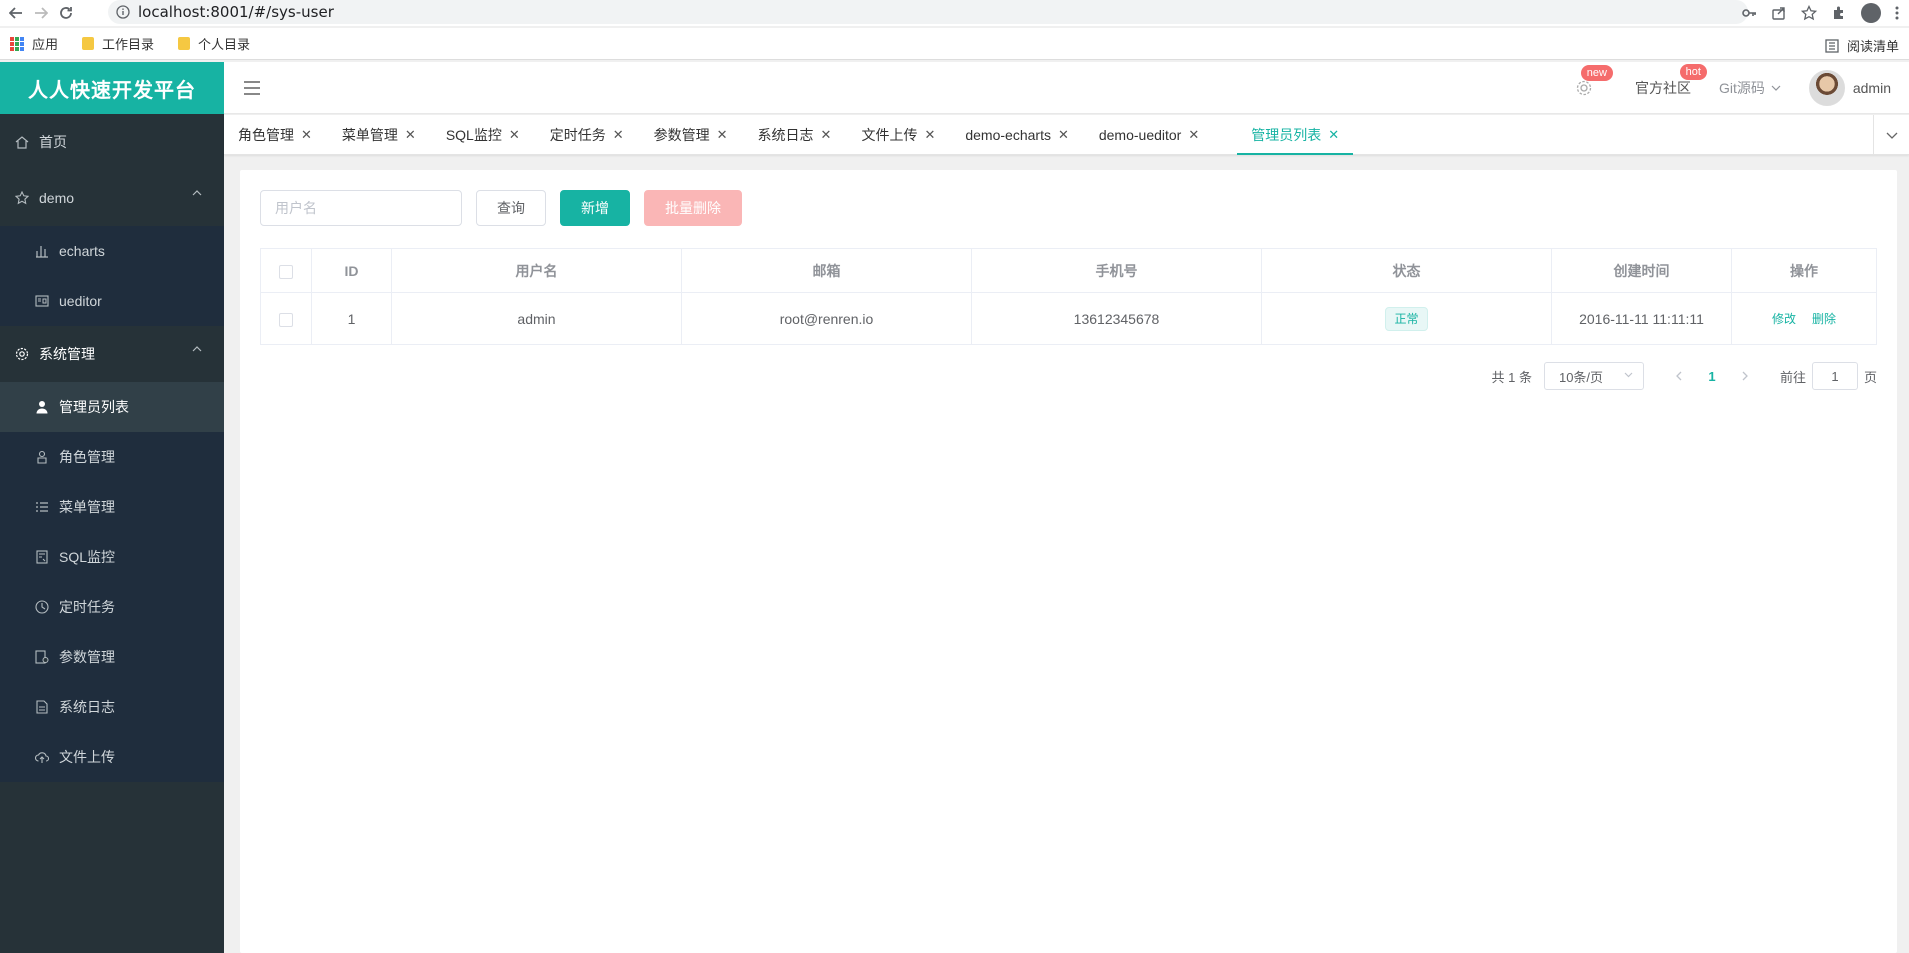 The height and width of the screenshot is (953, 1909). What do you see at coordinates (1745, 376) in the screenshot?
I see `next-page-button` at bounding box center [1745, 376].